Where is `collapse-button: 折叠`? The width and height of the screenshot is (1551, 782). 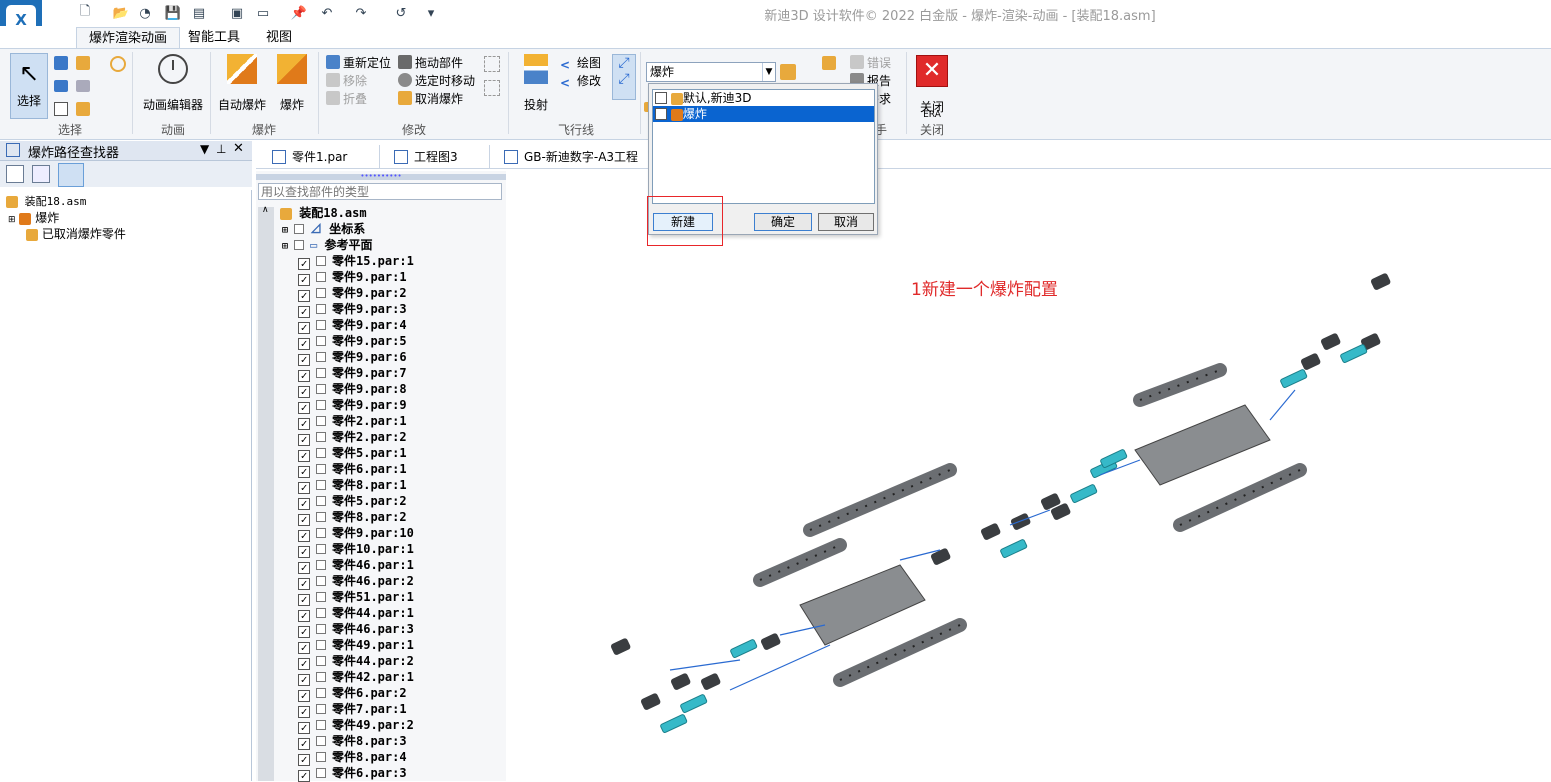 collapse-button: 折叠 is located at coordinates (358, 99).